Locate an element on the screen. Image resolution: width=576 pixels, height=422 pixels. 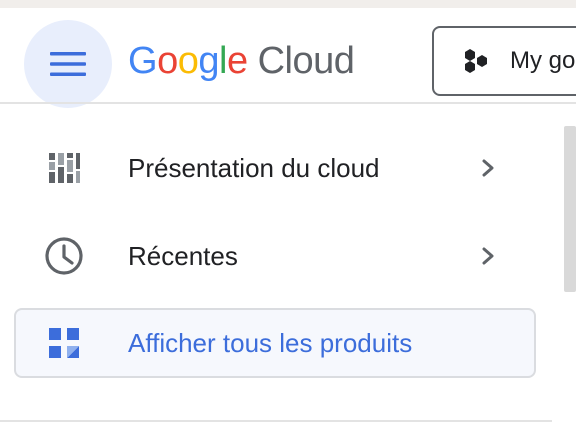
main-menu-button is located at coordinates (68, 64).